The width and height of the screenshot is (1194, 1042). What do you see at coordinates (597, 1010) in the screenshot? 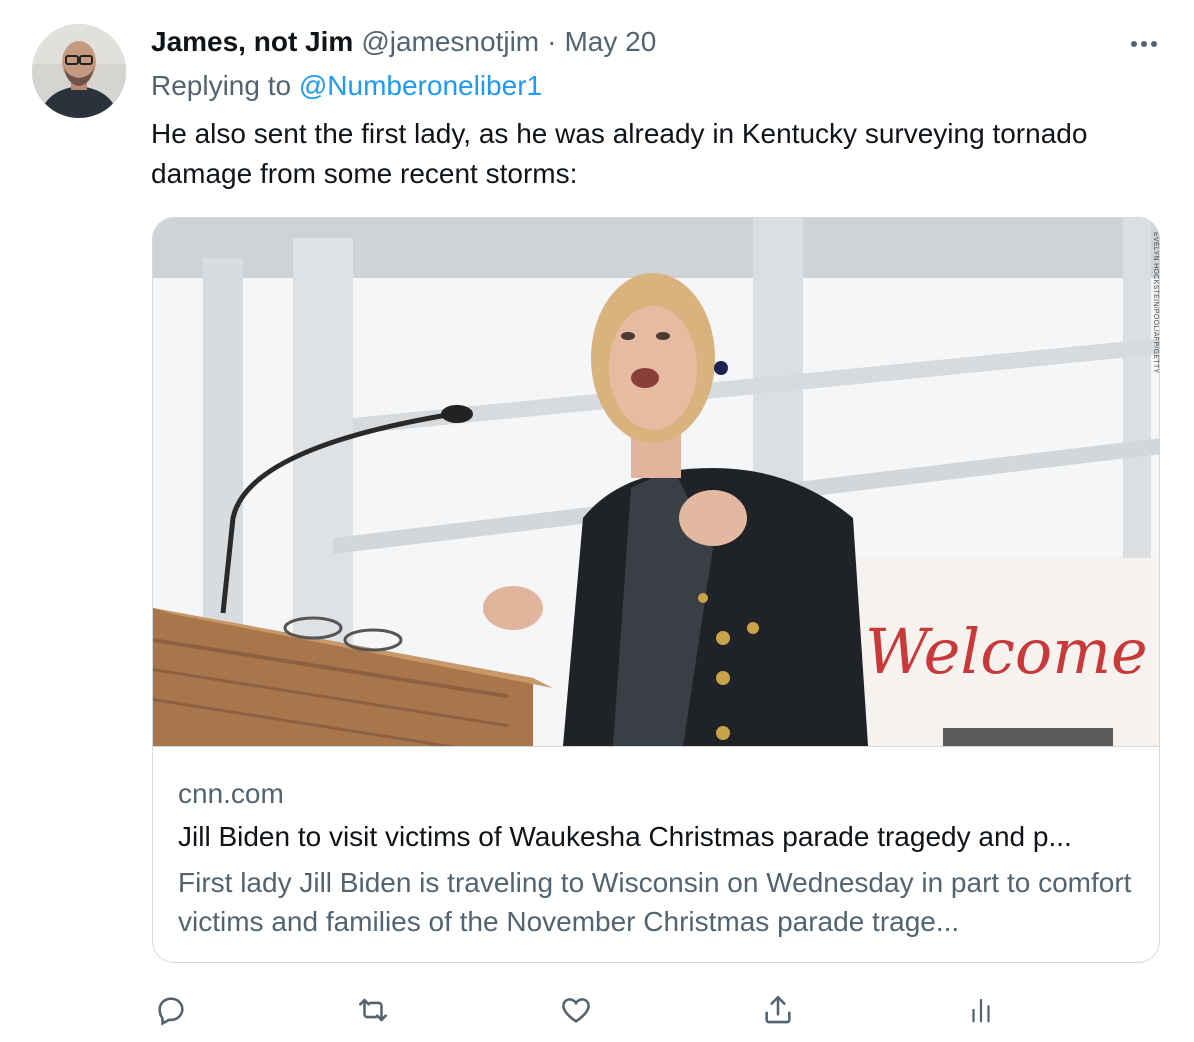
I see `tweet-actions` at bounding box center [597, 1010].